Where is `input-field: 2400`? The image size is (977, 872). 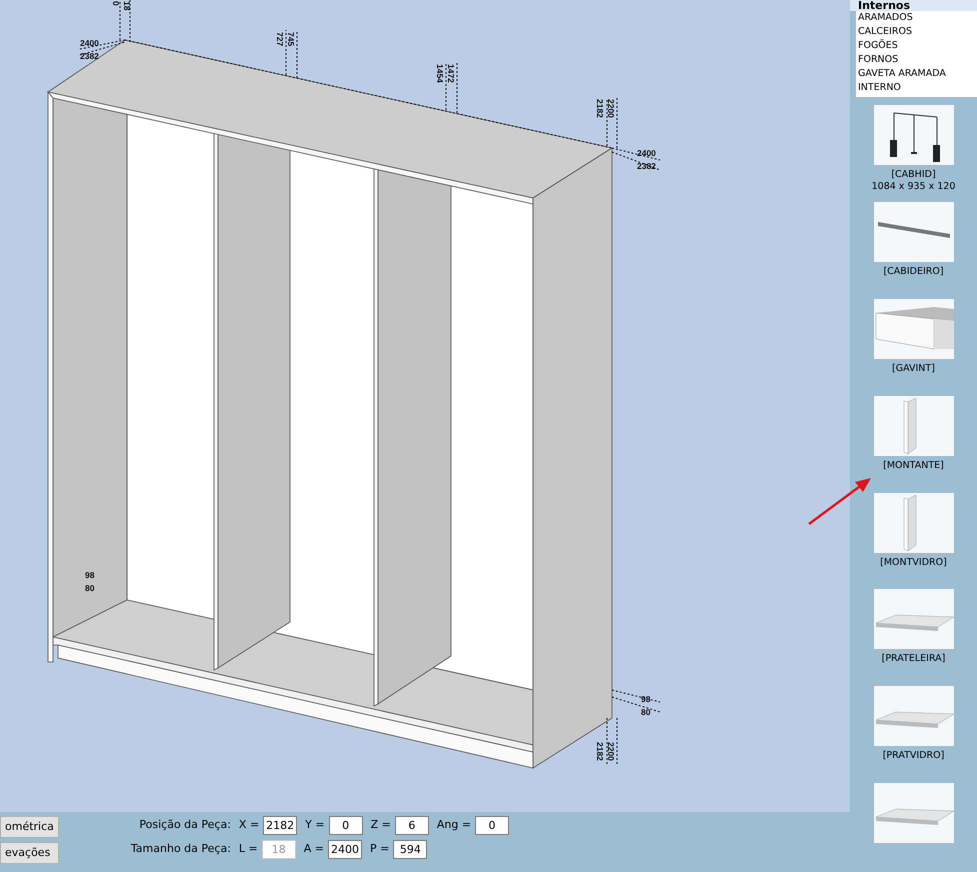 input-field: 2400 is located at coordinates (345, 849).